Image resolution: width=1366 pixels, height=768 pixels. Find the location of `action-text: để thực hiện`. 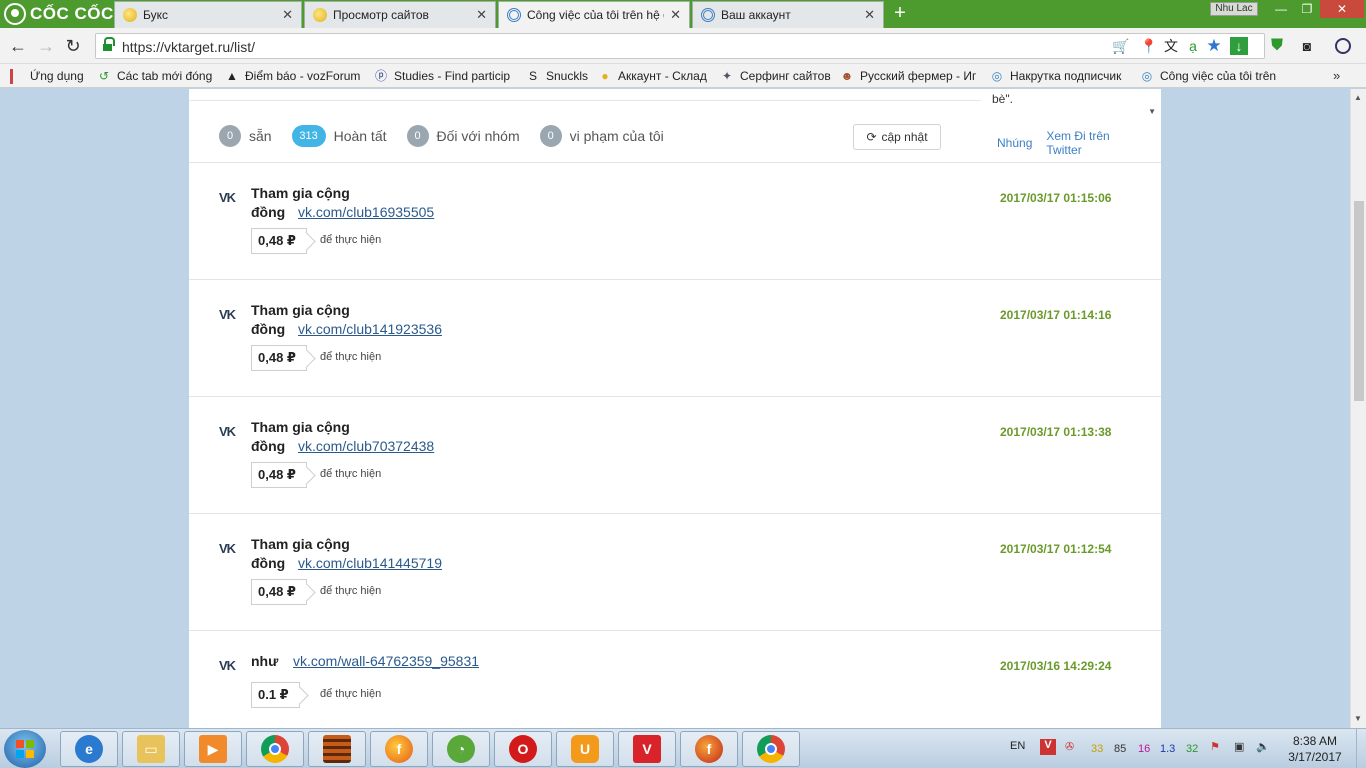

action-text: để thực hiện is located at coordinates (351, 357).